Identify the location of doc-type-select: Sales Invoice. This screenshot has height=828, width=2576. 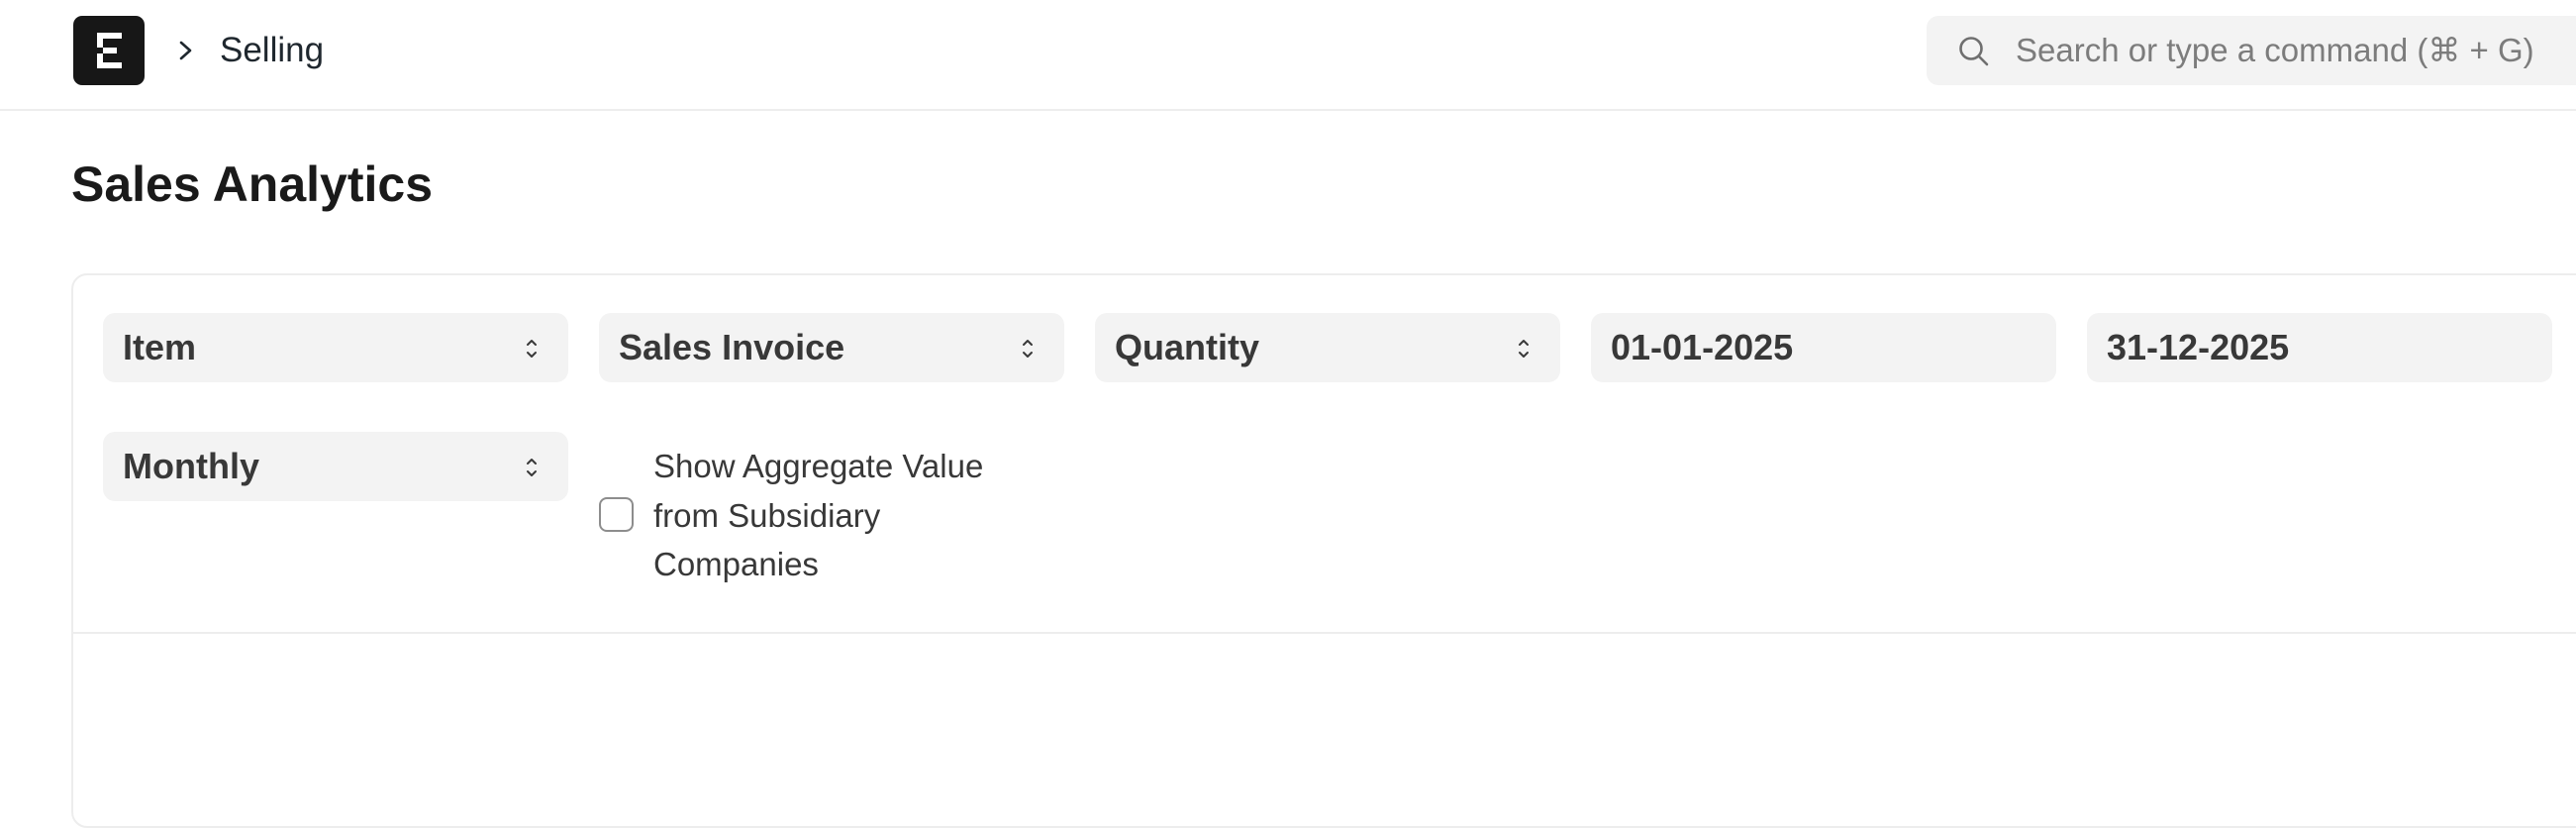
(831, 347).